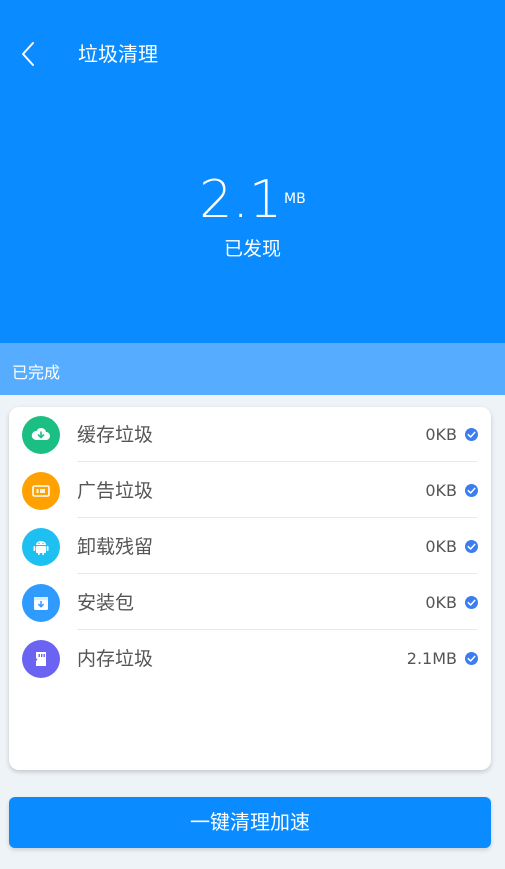 Image resolution: width=505 pixels, height=869 pixels. What do you see at coordinates (36, 372) in the screenshot?
I see `scan-status-label: 已完成` at bounding box center [36, 372].